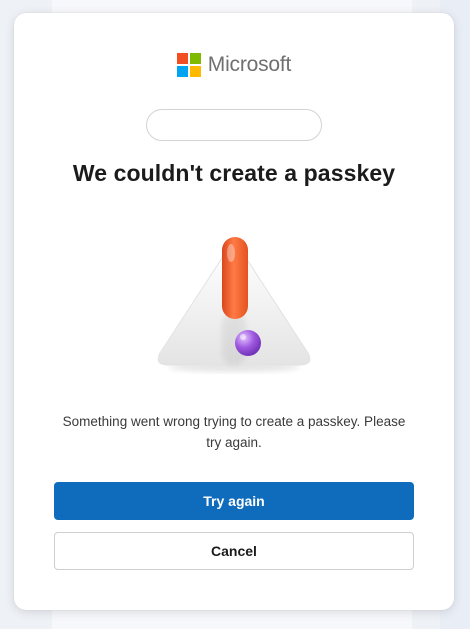  Describe the element at coordinates (234, 304) in the screenshot. I see `warning-triangle-icon` at that location.